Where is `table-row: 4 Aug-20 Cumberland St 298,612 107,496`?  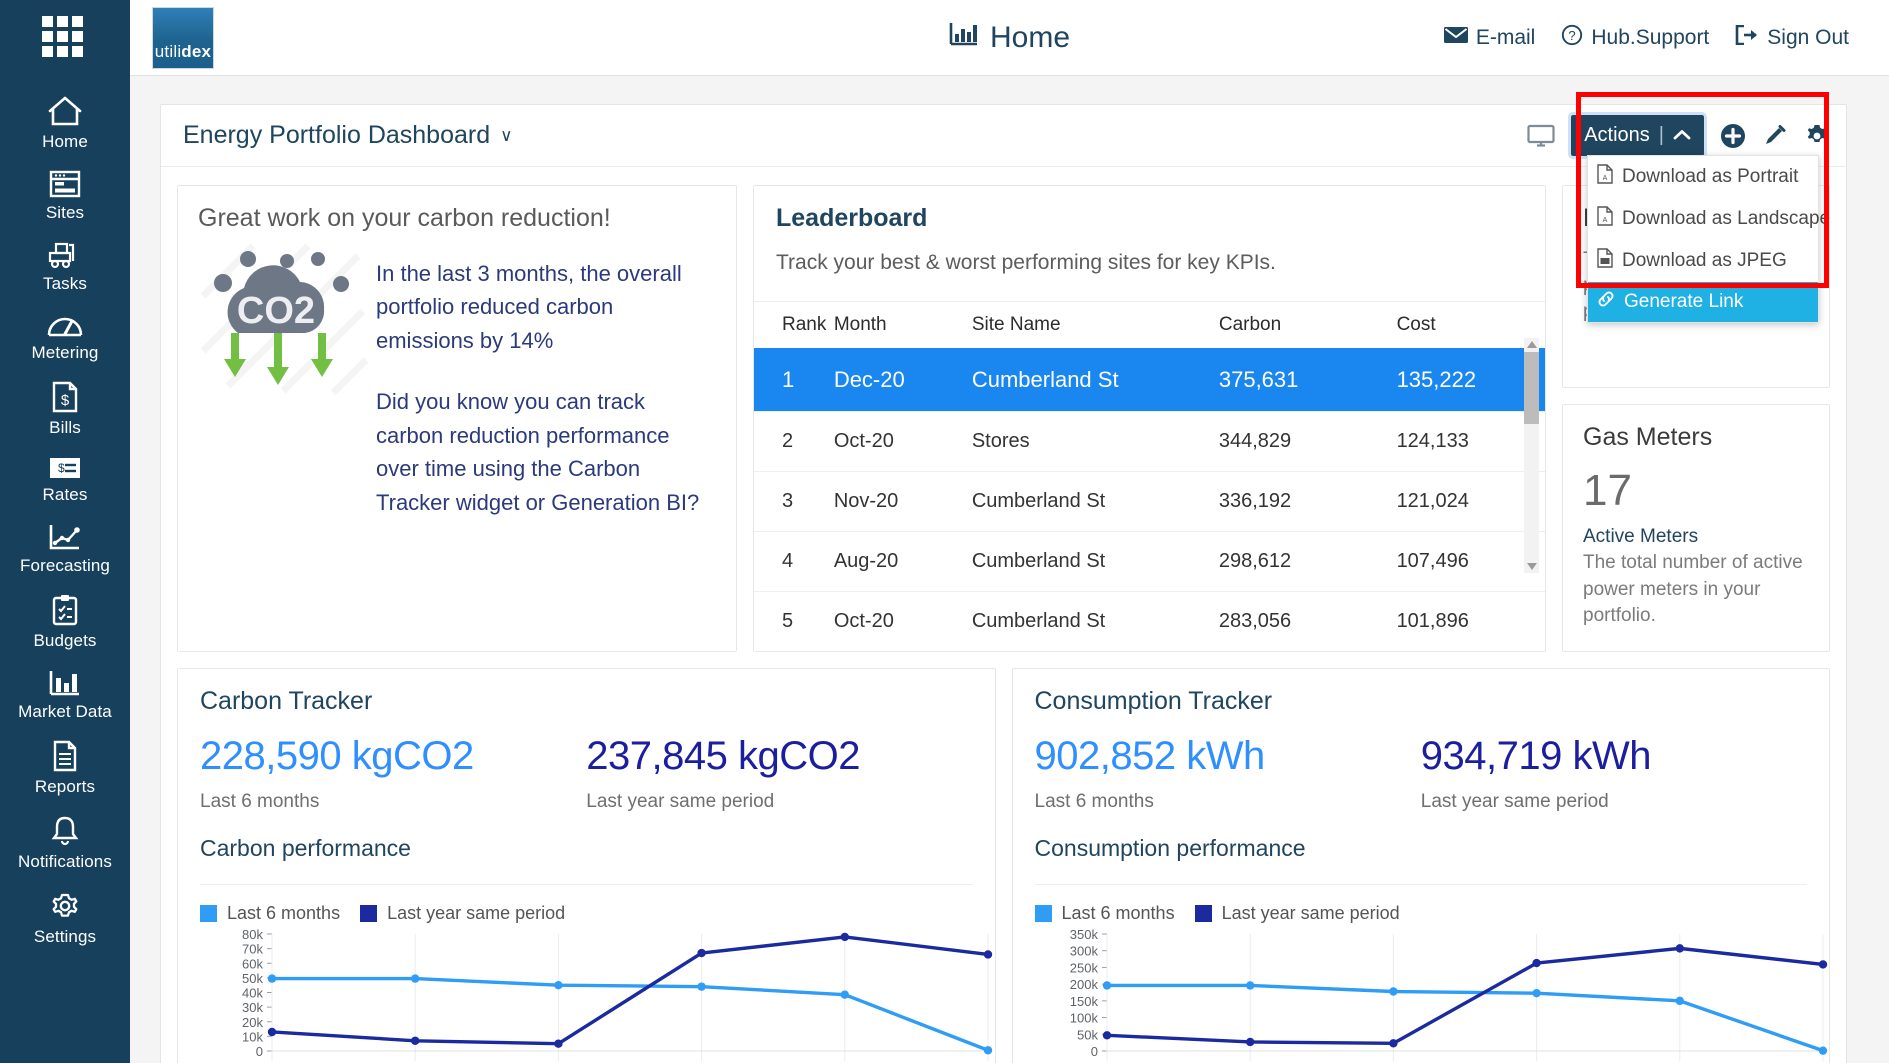 table-row: 4 Aug-20 Cumberland St 298,612 107,496 is located at coordinates (1149, 561).